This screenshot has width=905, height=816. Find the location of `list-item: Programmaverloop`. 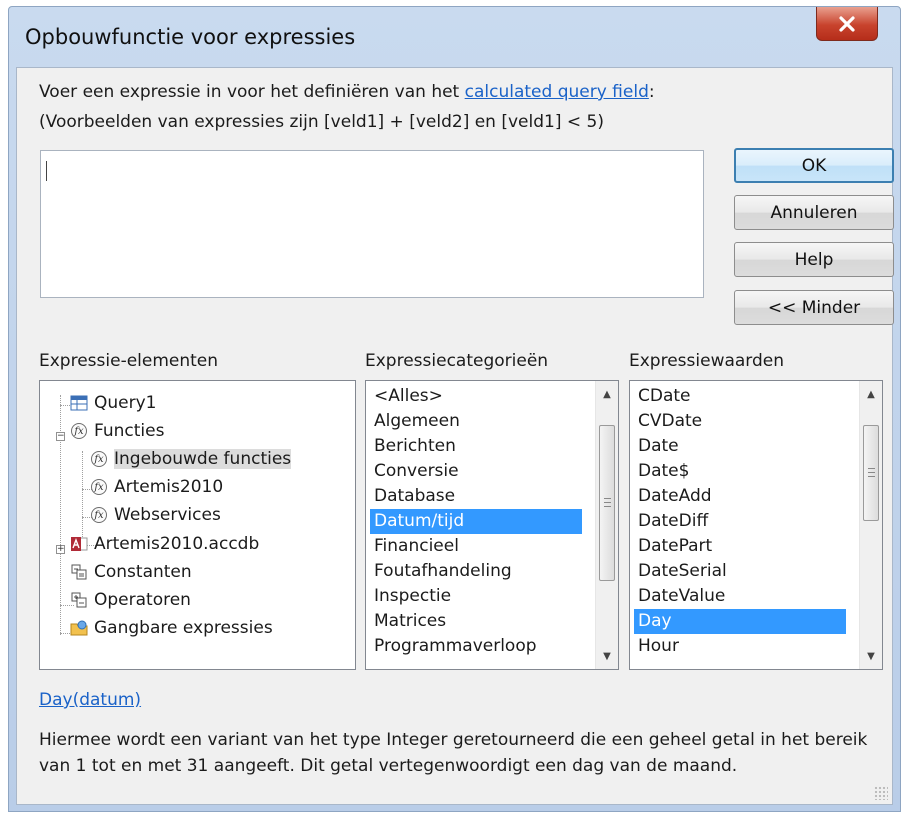

list-item: Programmaverloop is located at coordinates (453, 646).